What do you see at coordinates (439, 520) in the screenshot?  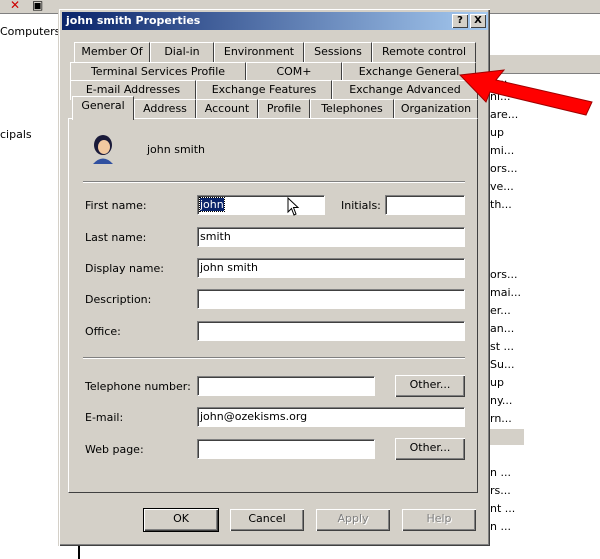 I see `help-button: Help` at bounding box center [439, 520].